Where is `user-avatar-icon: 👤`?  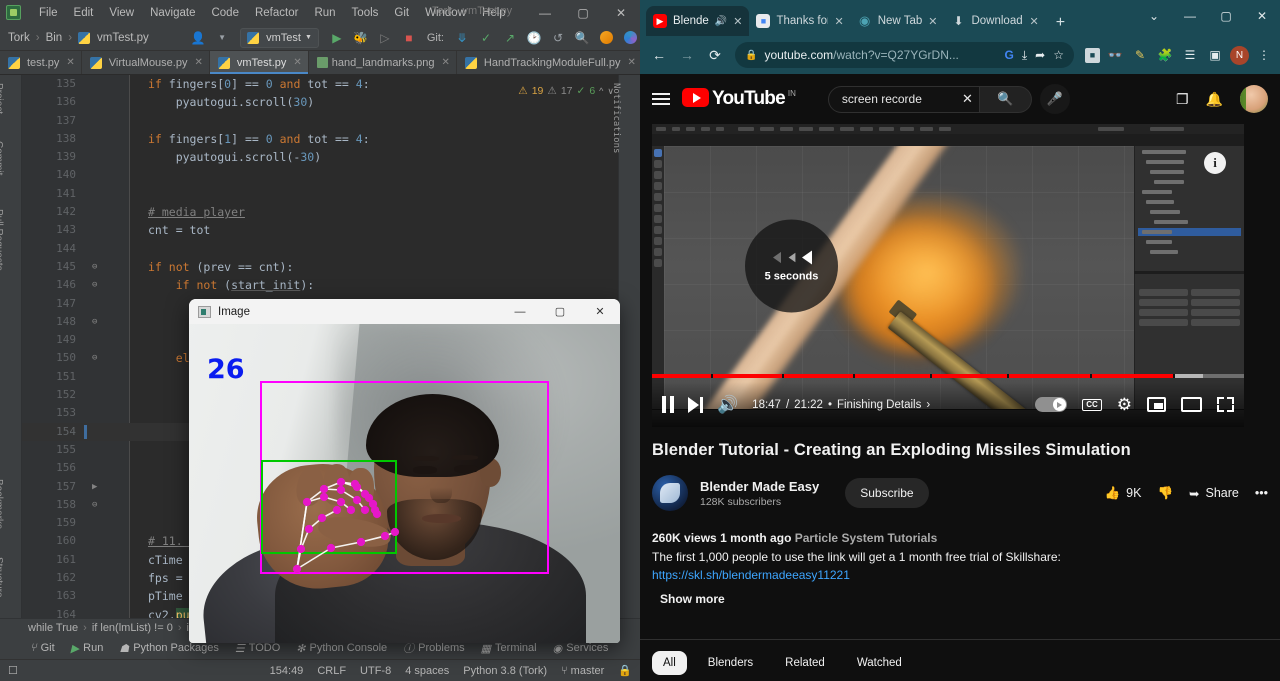 user-avatar-icon: 👤 is located at coordinates (198, 38).